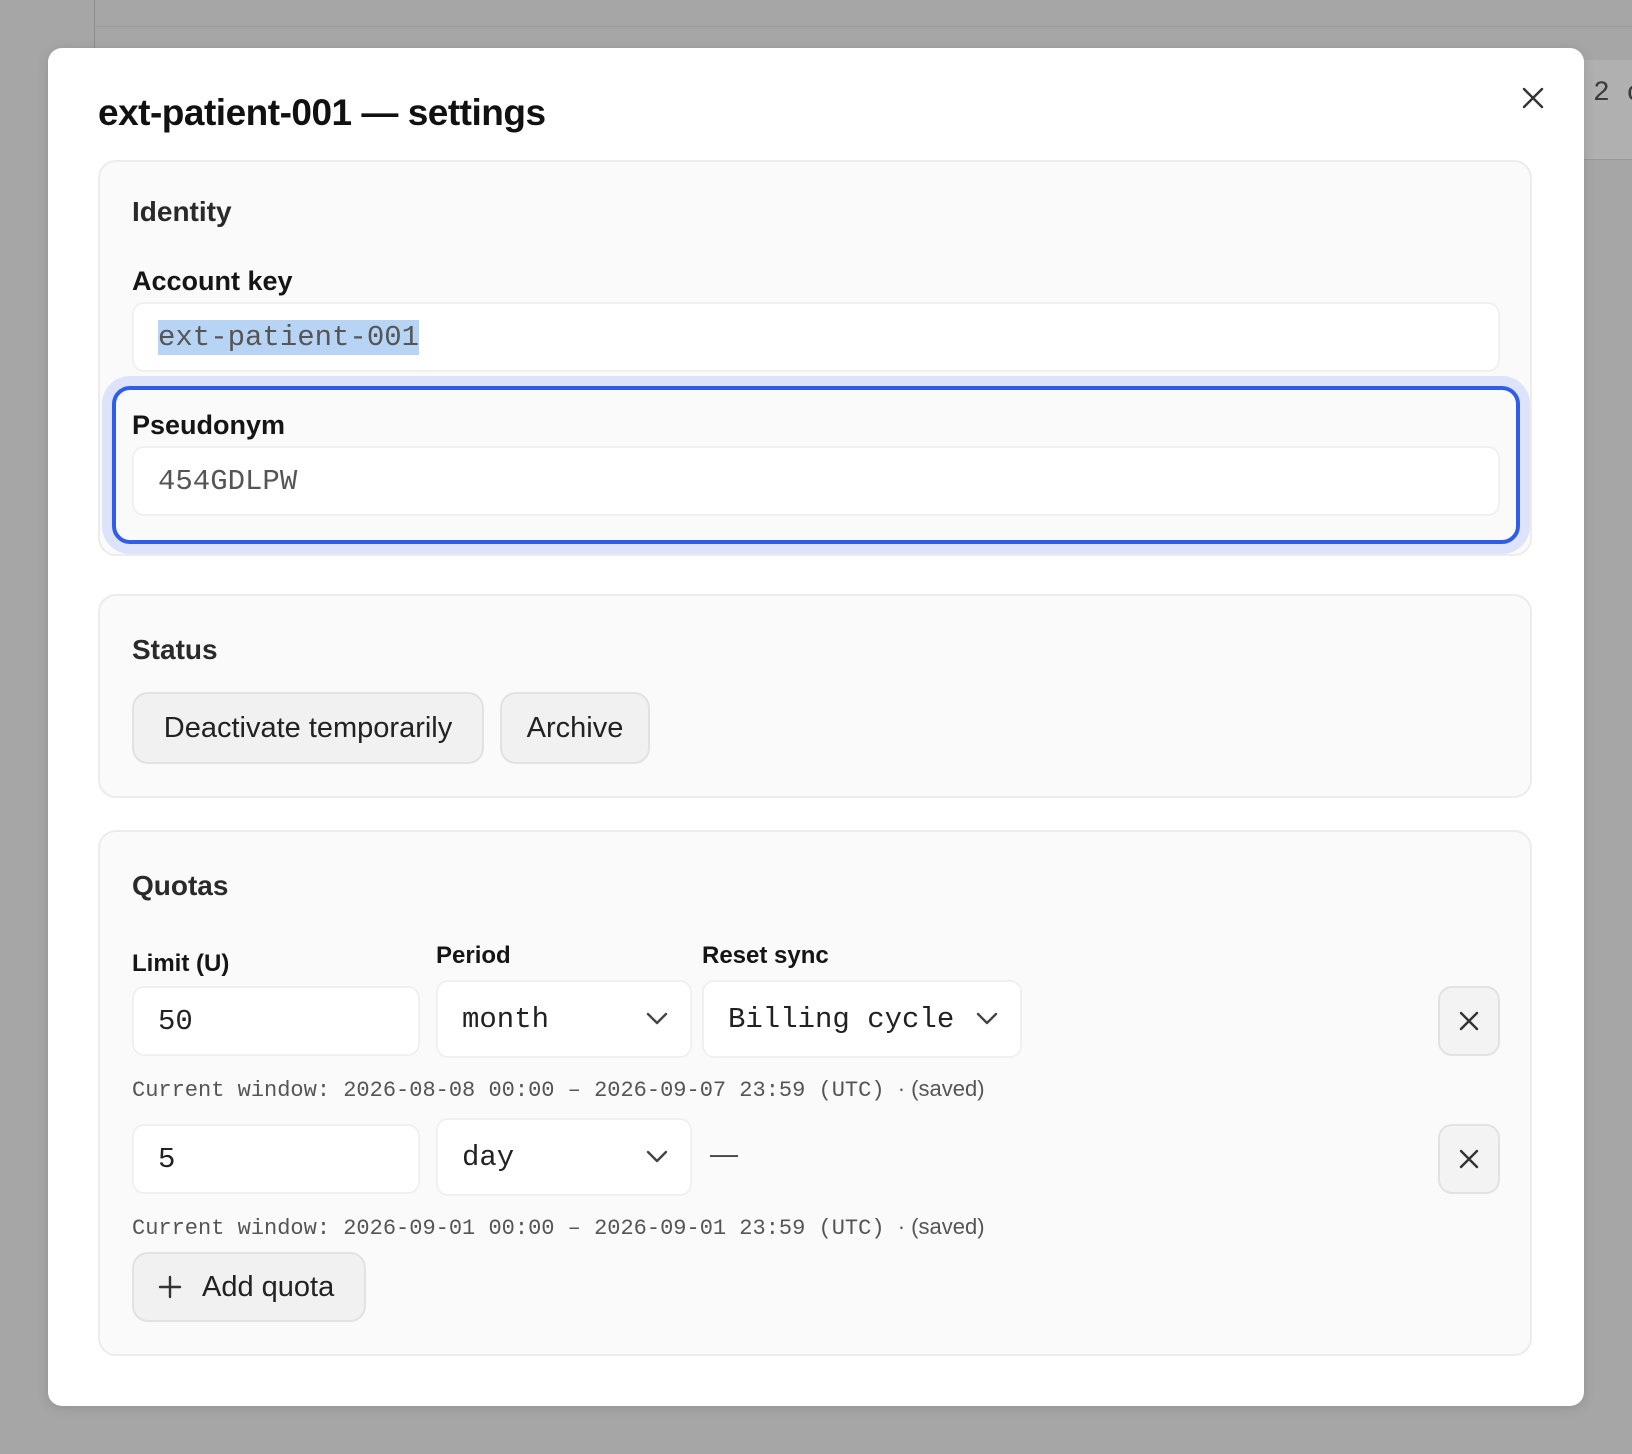 The height and width of the screenshot is (1454, 1632). I want to click on reset-sync-empty: —, so click(724, 1153).